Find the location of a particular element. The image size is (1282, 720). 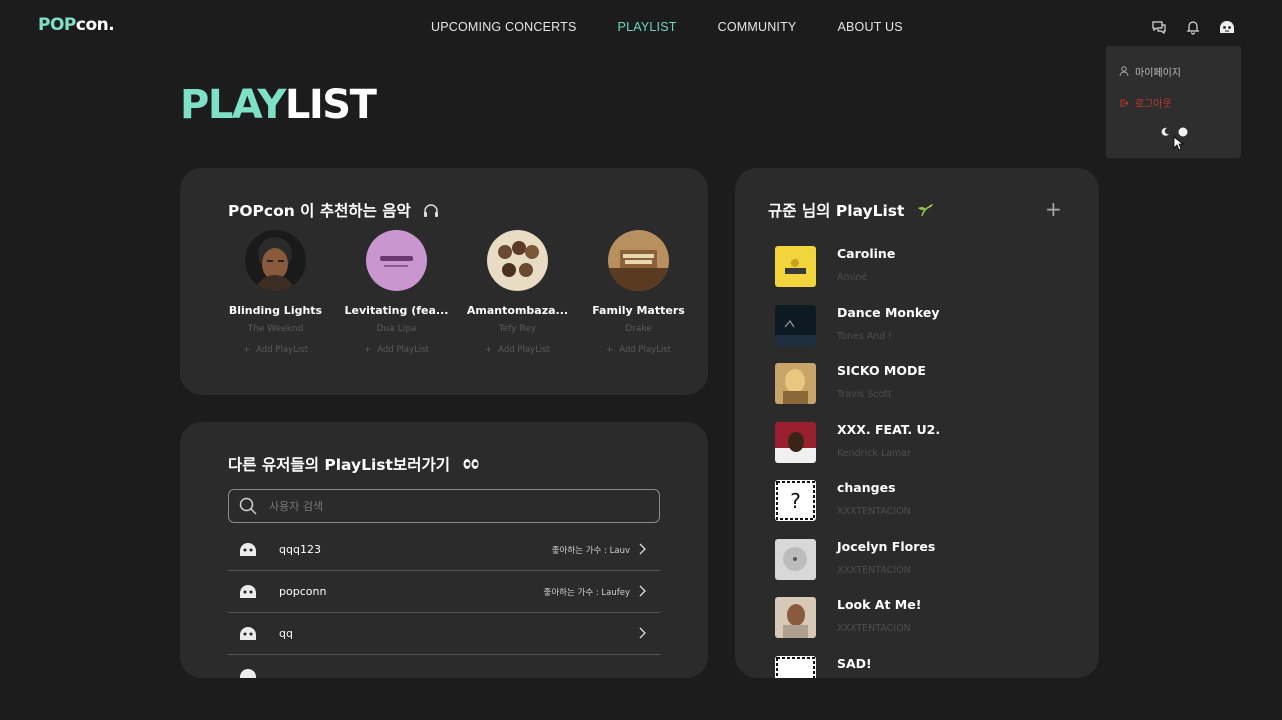

page-title: PLAYLIST is located at coordinates (278, 105).